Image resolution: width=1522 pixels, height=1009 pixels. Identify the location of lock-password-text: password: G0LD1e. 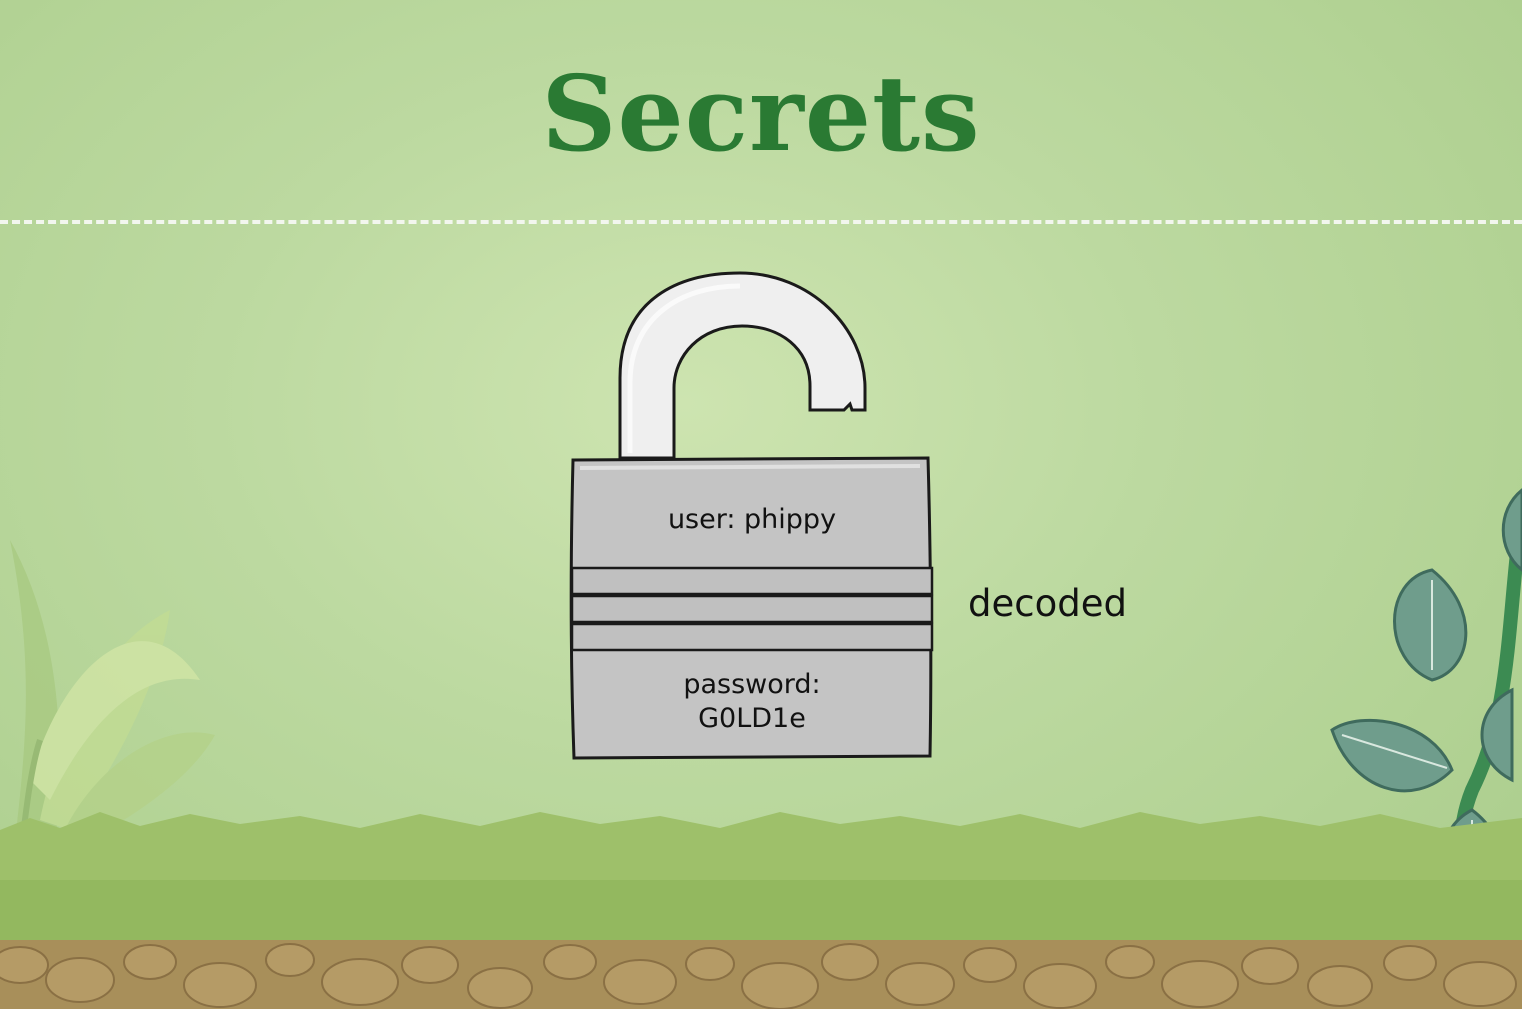
(752, 702).